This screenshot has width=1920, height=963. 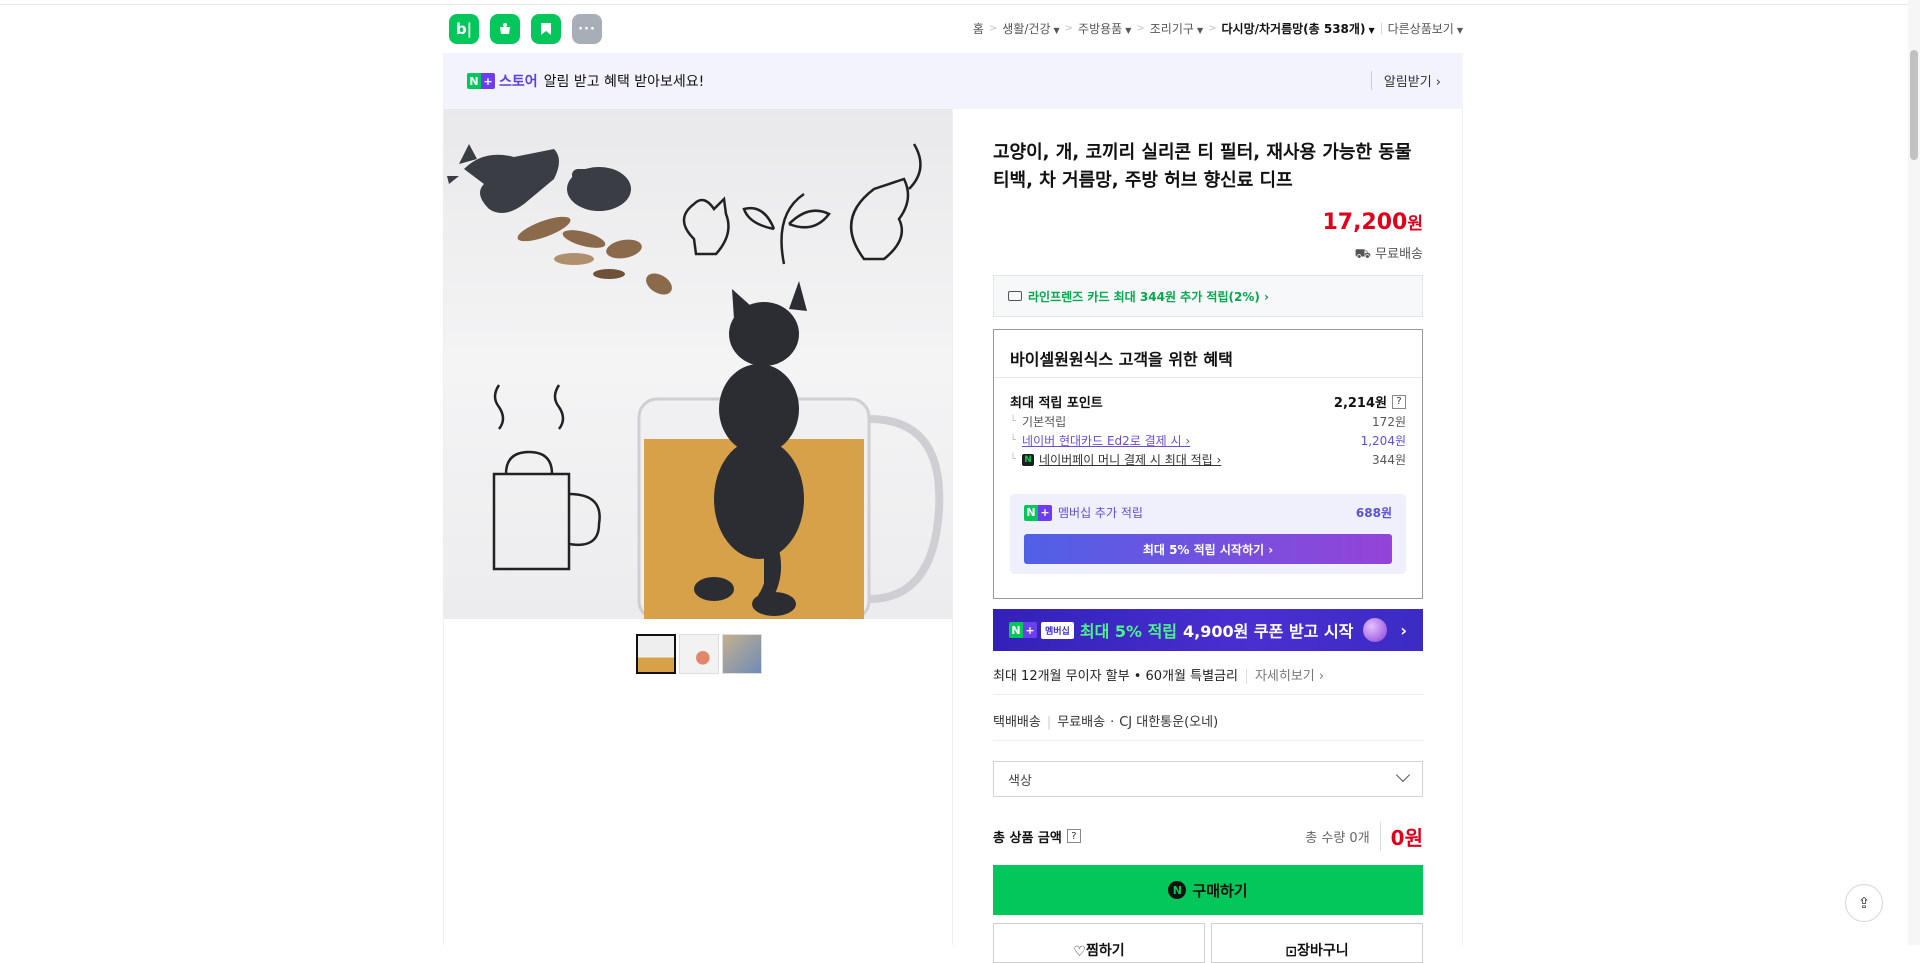 What do you see at coordinates (1389, 422) in the screenshot?
I see `basic-points-value: 172원` at bounding box center [1389, 422].